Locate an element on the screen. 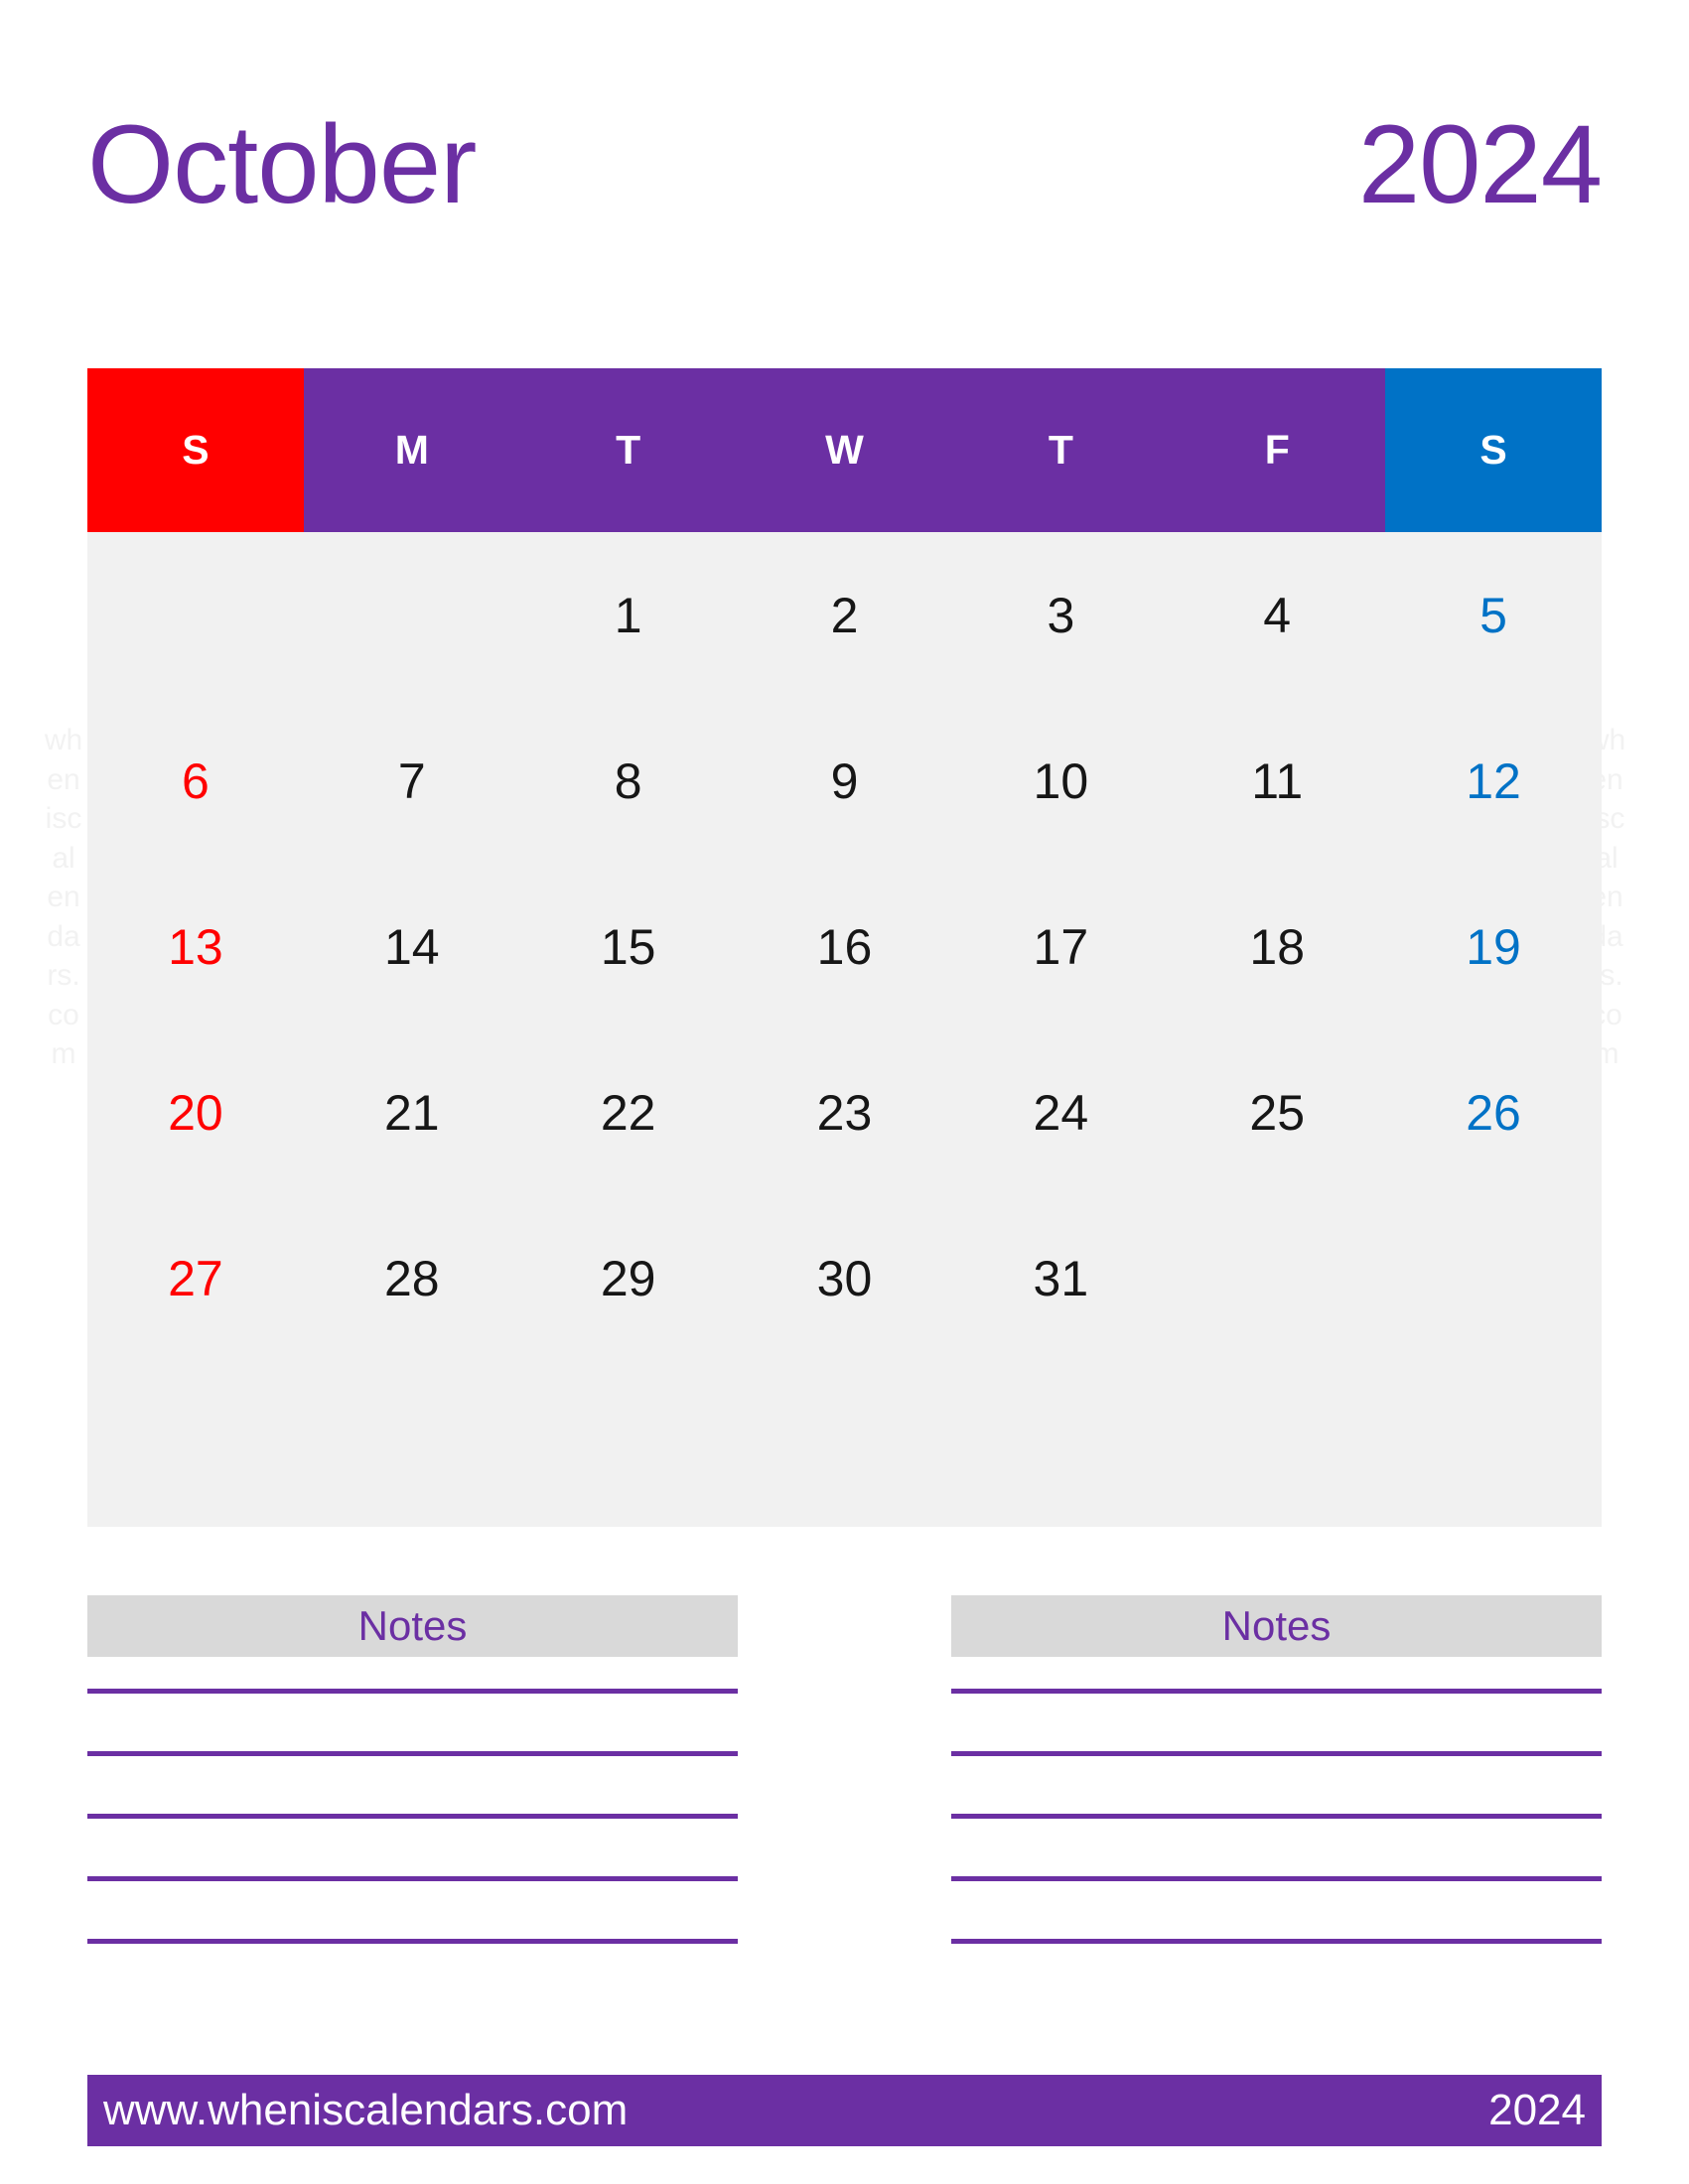 The width and height of the screenshot is (1689, 2184). day-cell-3: 3 is located at coordinates (1061, 615).